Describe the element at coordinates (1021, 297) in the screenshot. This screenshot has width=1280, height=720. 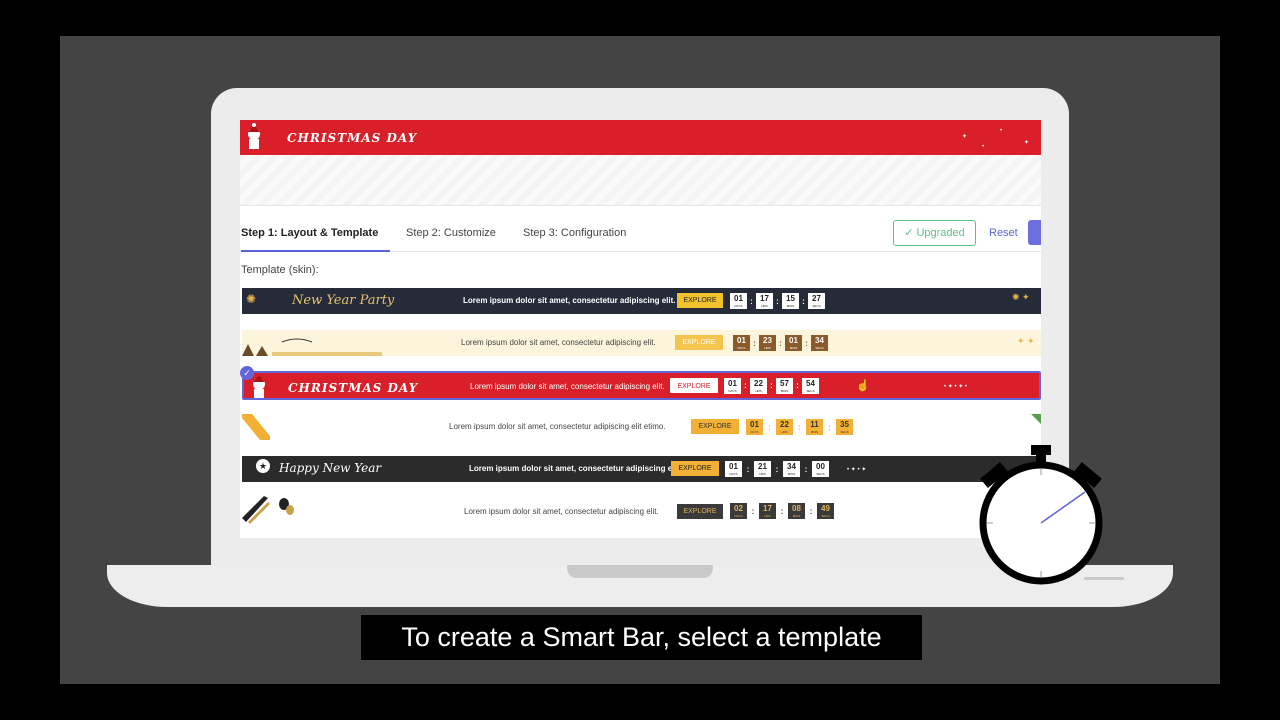
I see `firework-icon: ✺ ✦` at that location.